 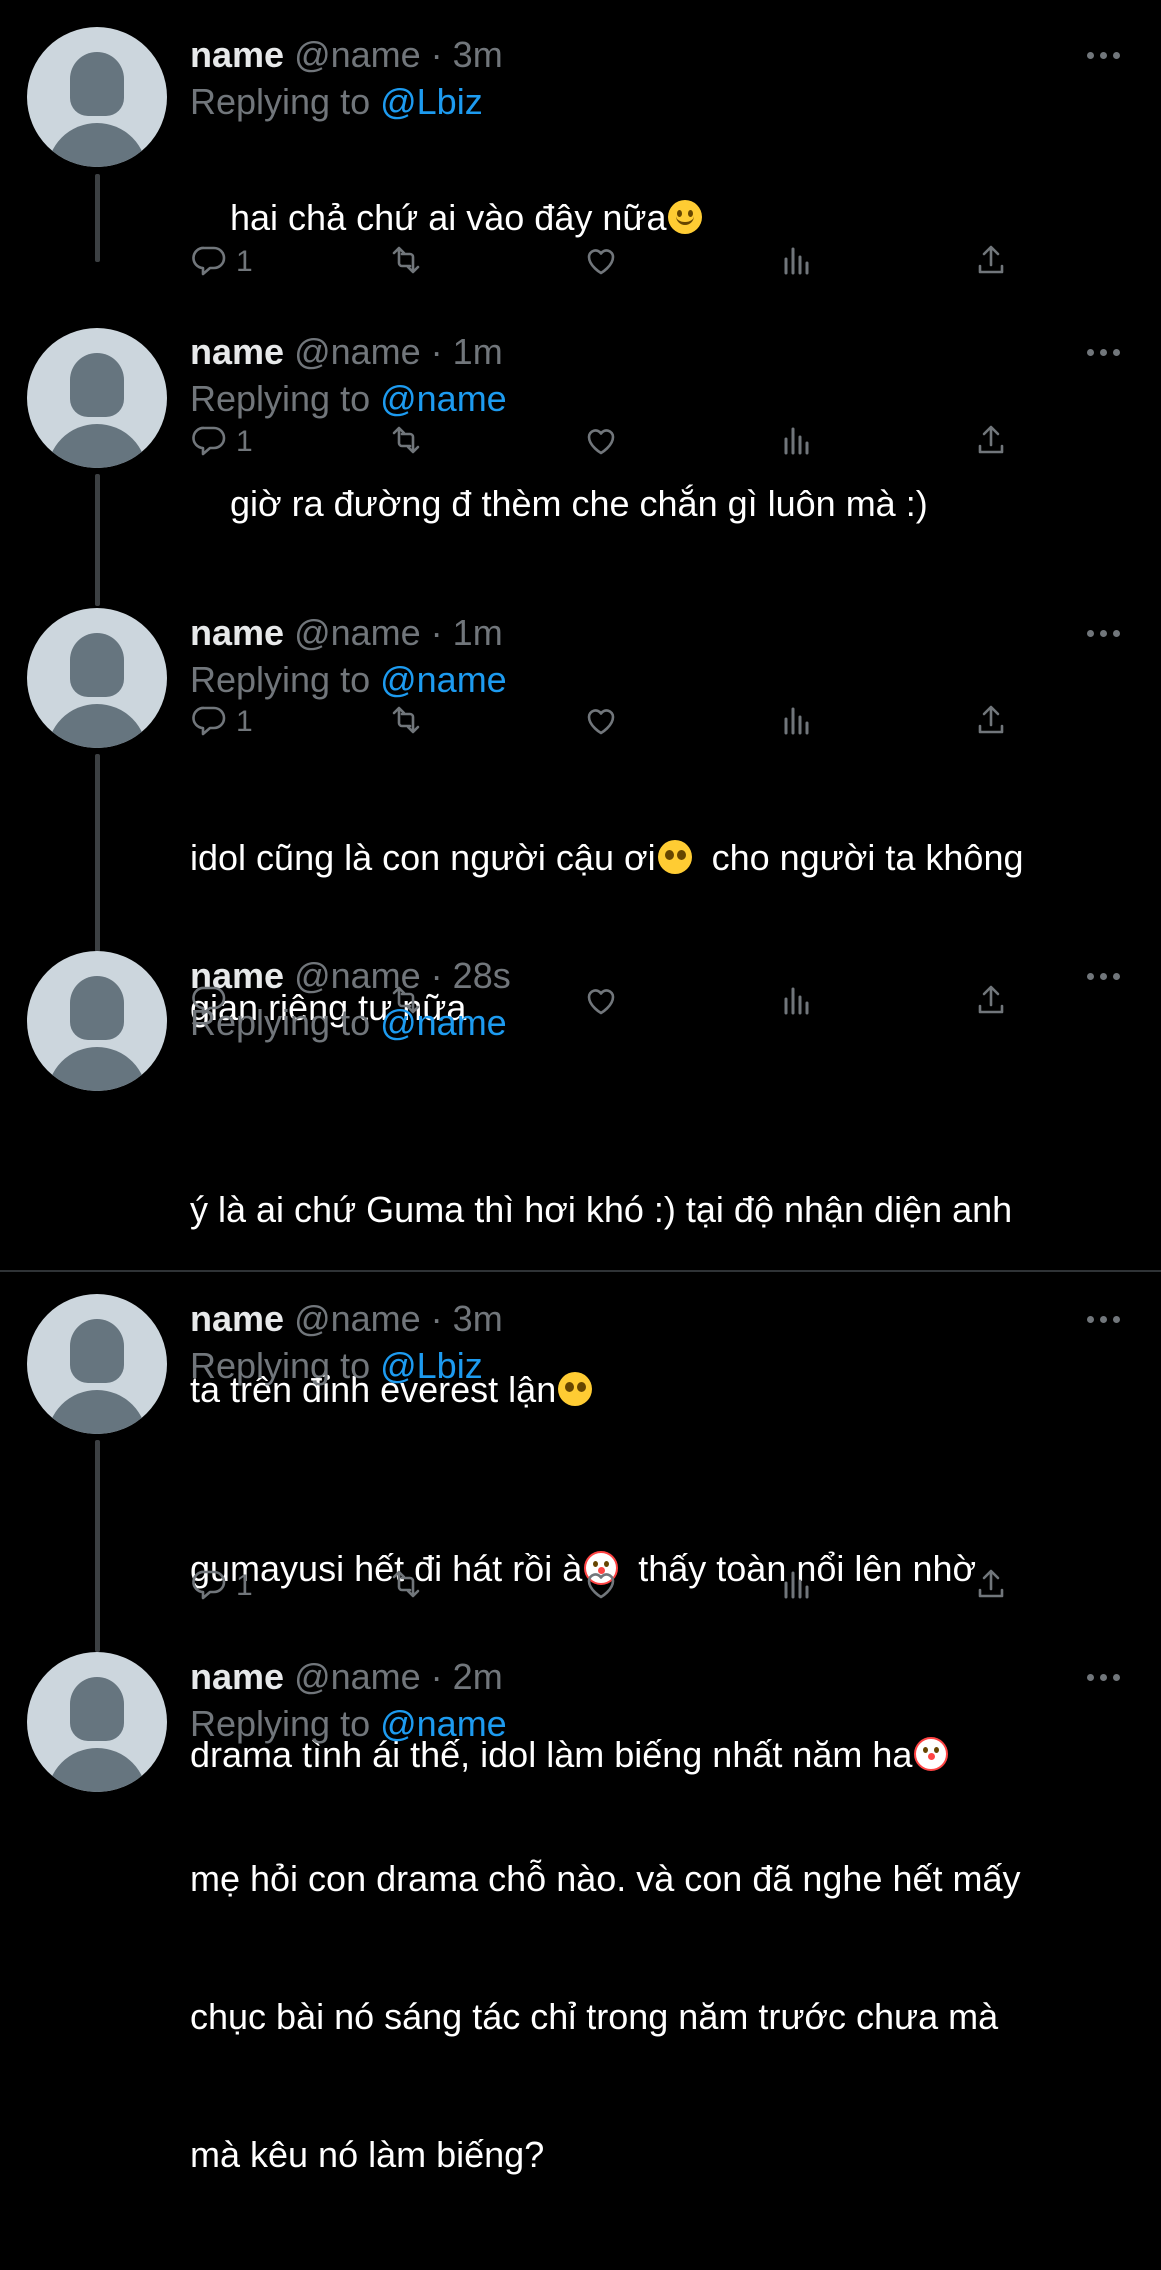 I want to click on timestamp: 28s, so click(x=482, y=975).